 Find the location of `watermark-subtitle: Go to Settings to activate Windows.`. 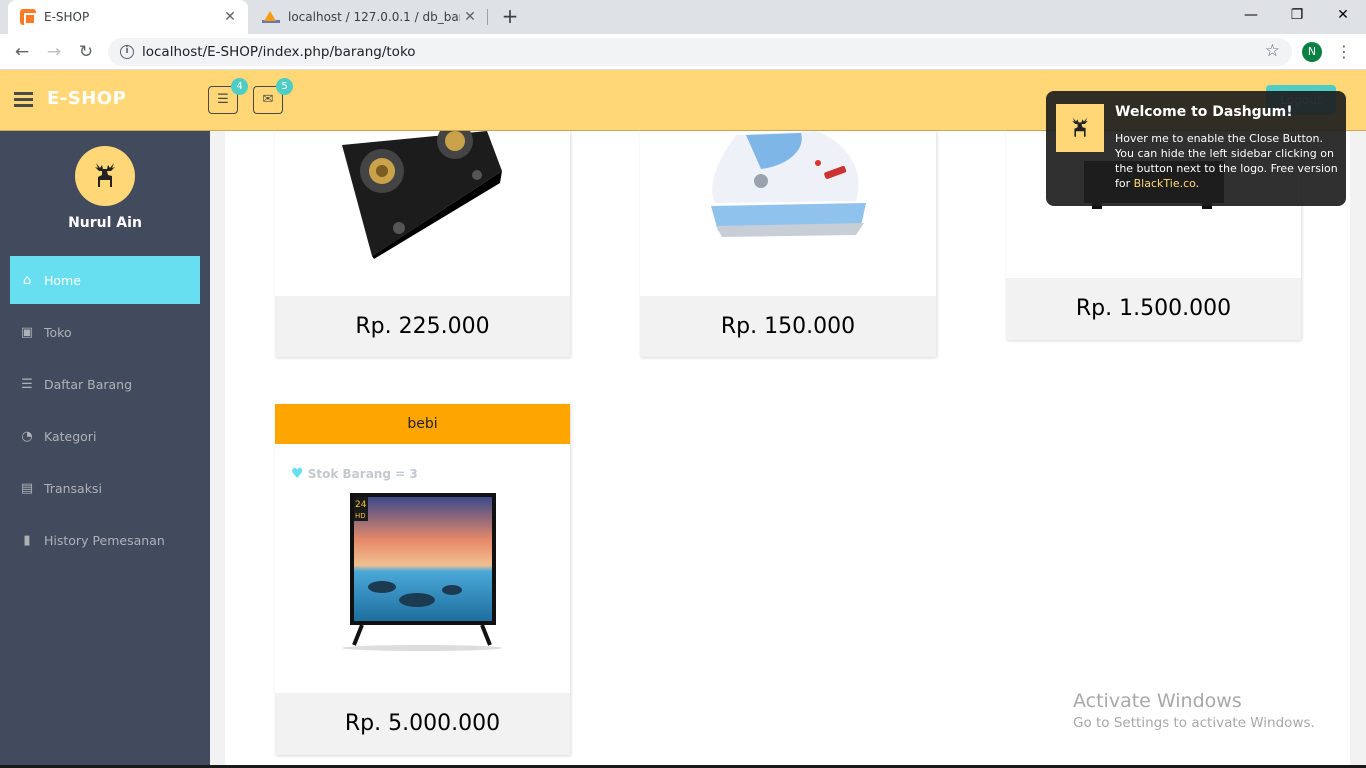

watermark-subtitle: Go to Settings to activate Windows. is located at coordinates (1194, 723).